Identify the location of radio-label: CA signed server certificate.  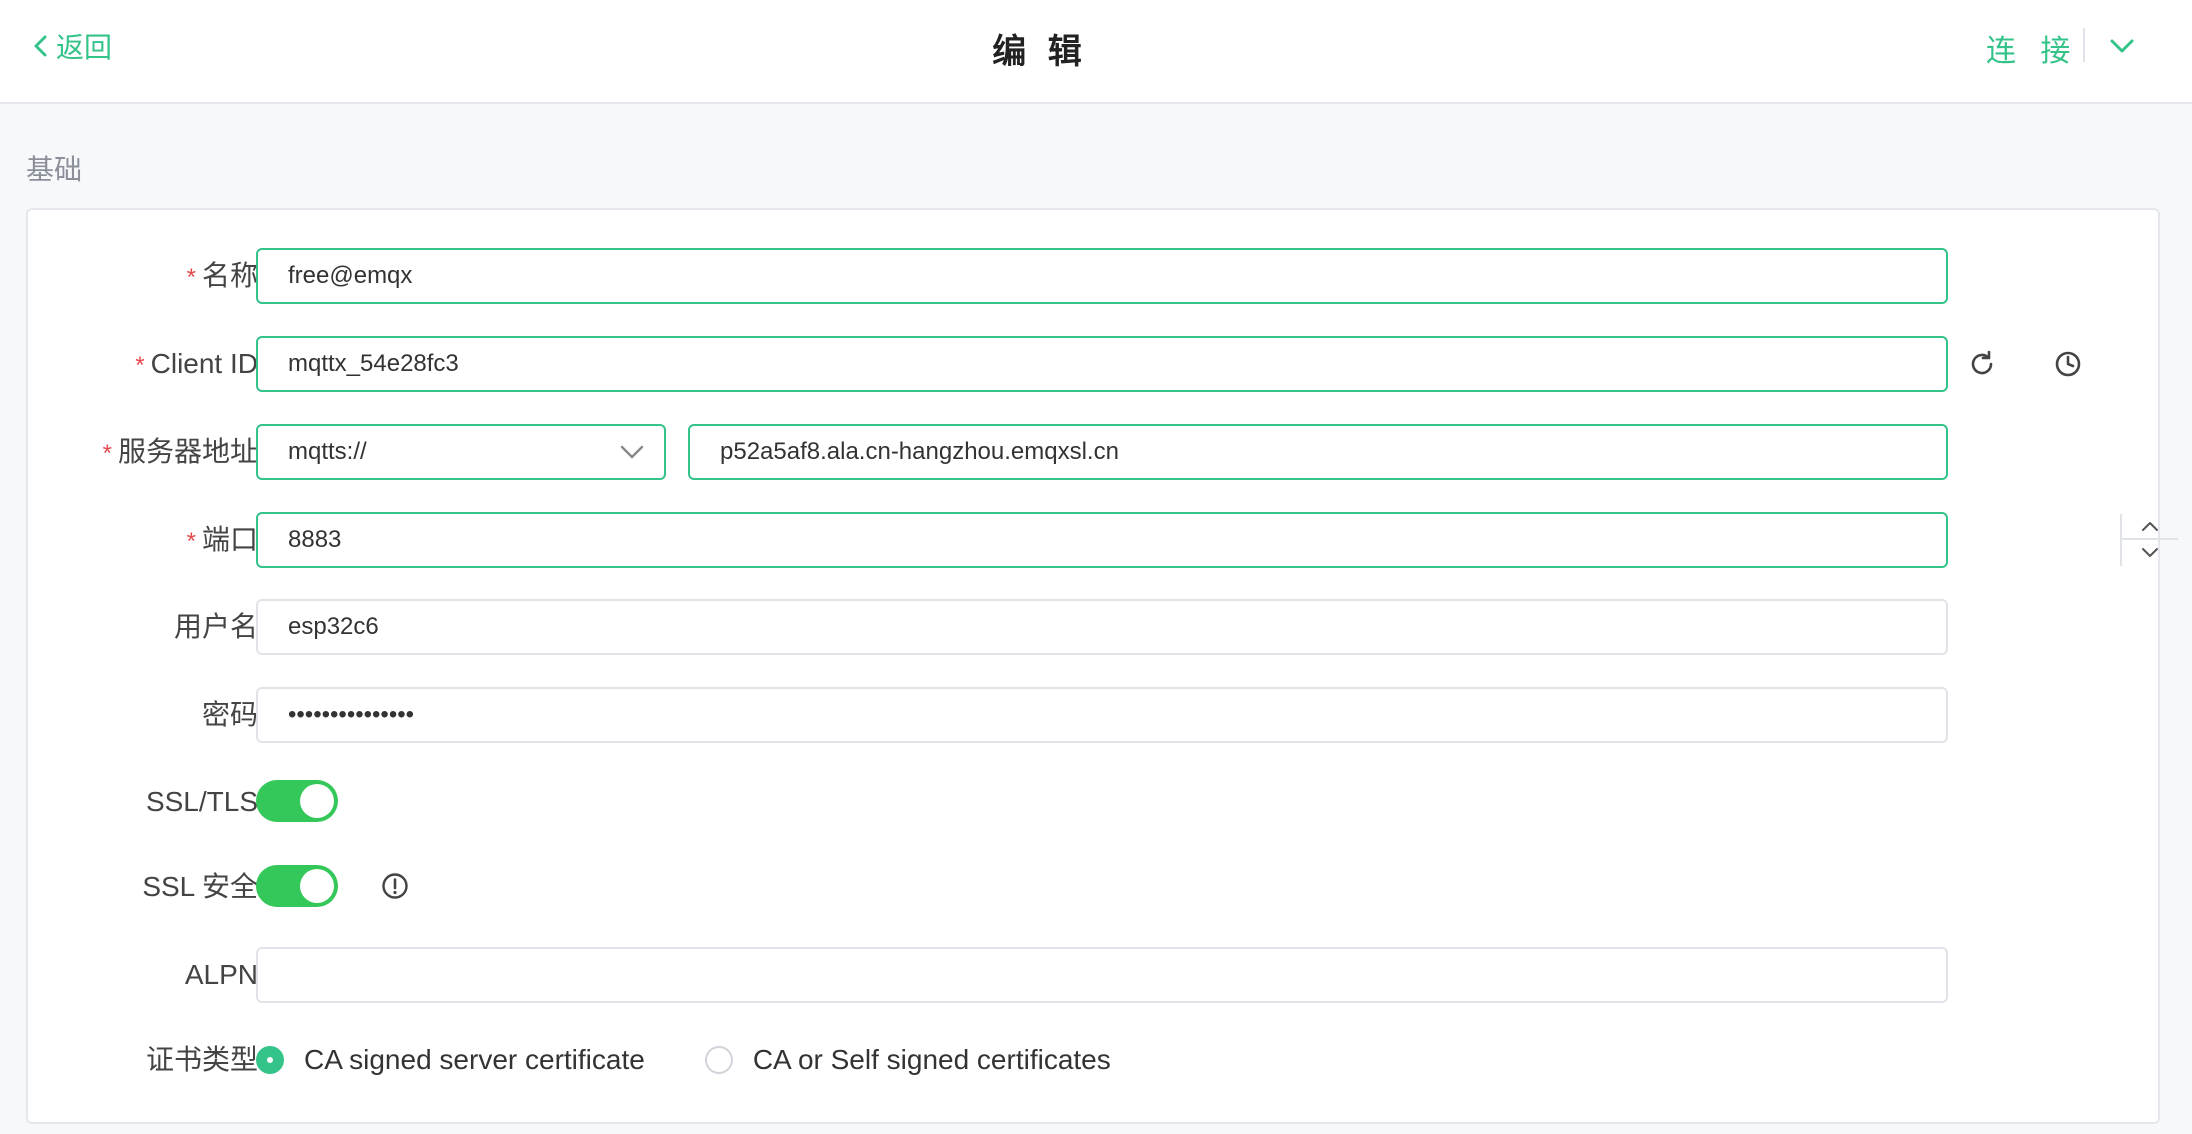
(474, 1059).